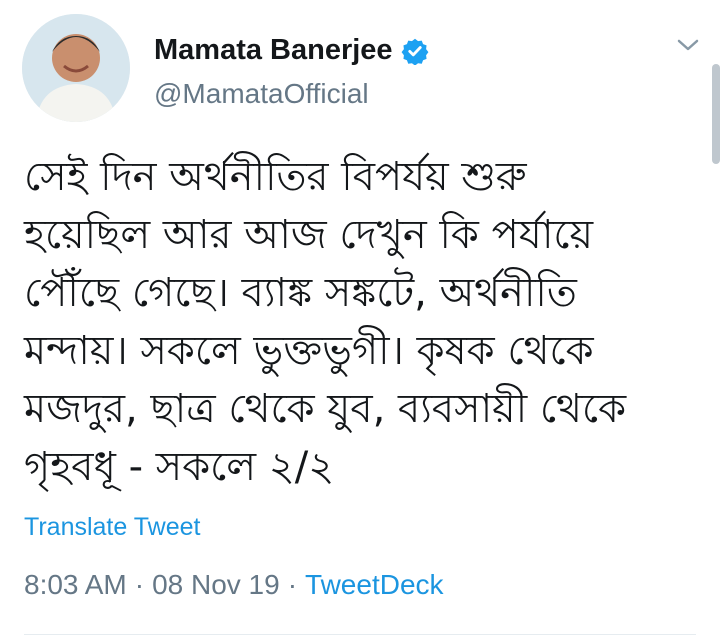  What do you see at coordinates (300, 293) in the screenshot?
I see `tweet-line: পৌঁছে গেছে। ব্যাঙ্ক সঙ্কটে, অর্থনীতি` at bounding box center [300, 293].